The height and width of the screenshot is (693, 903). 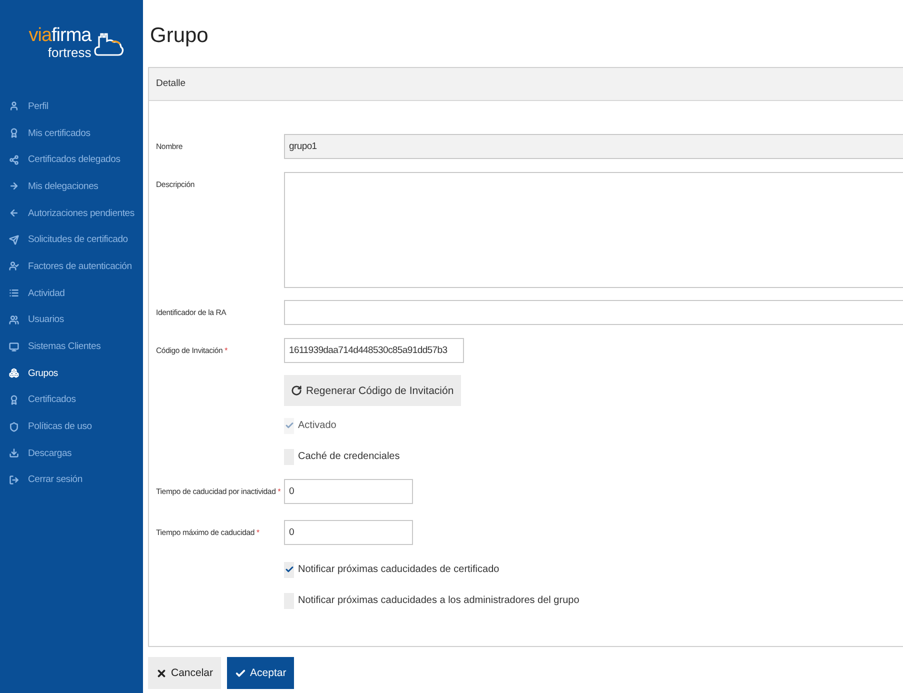 I want to click on refresh-icon, so click(x=296, y=390).